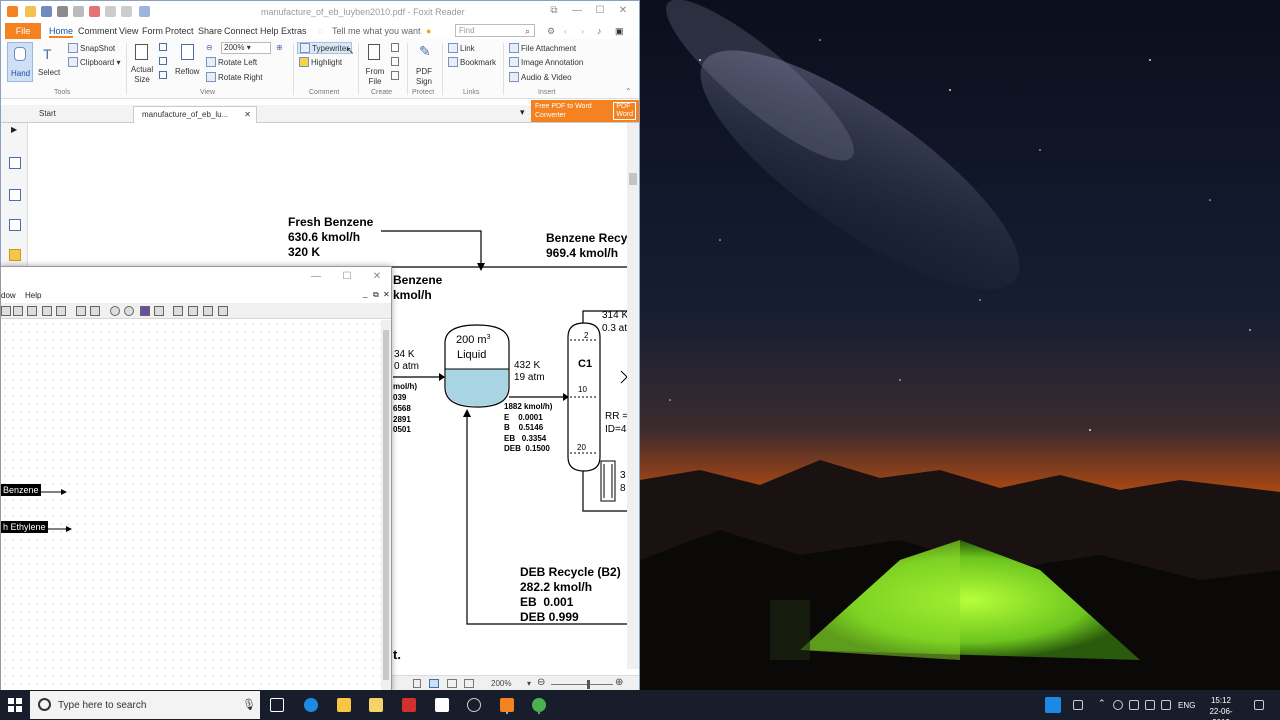 The image size is (1280, 720). I want to click on save-icon, so click(46, 11).